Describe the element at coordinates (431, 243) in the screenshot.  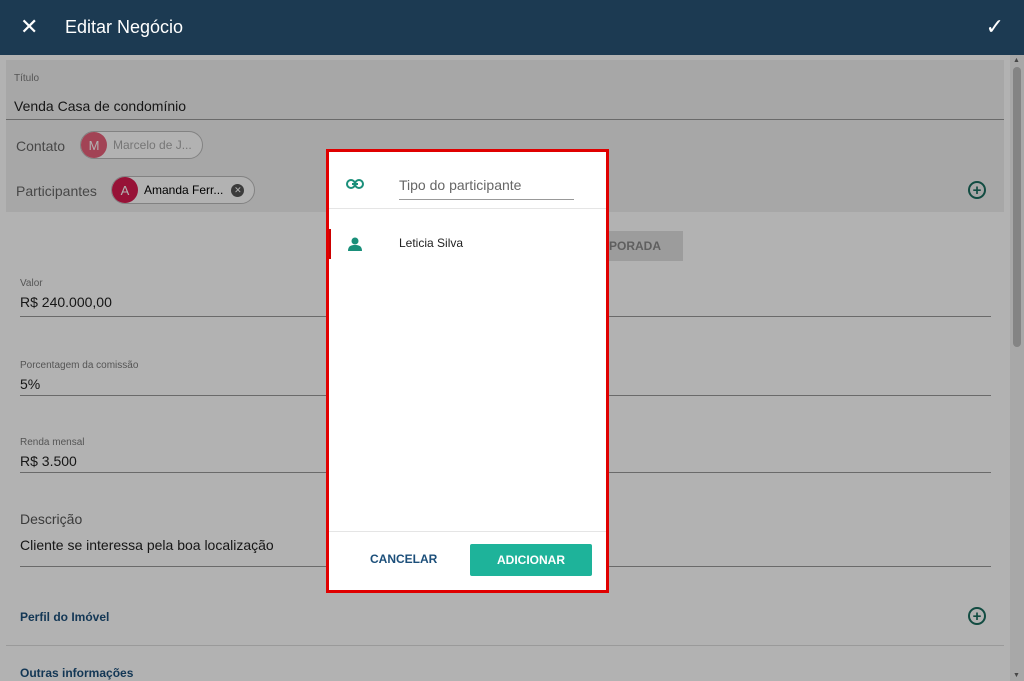
I see `participant-name: Leticia Silva` at that location.